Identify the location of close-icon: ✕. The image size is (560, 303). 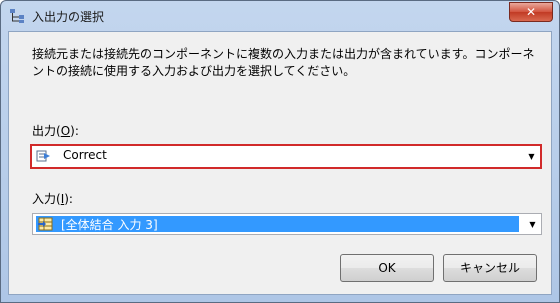
(531, 12).